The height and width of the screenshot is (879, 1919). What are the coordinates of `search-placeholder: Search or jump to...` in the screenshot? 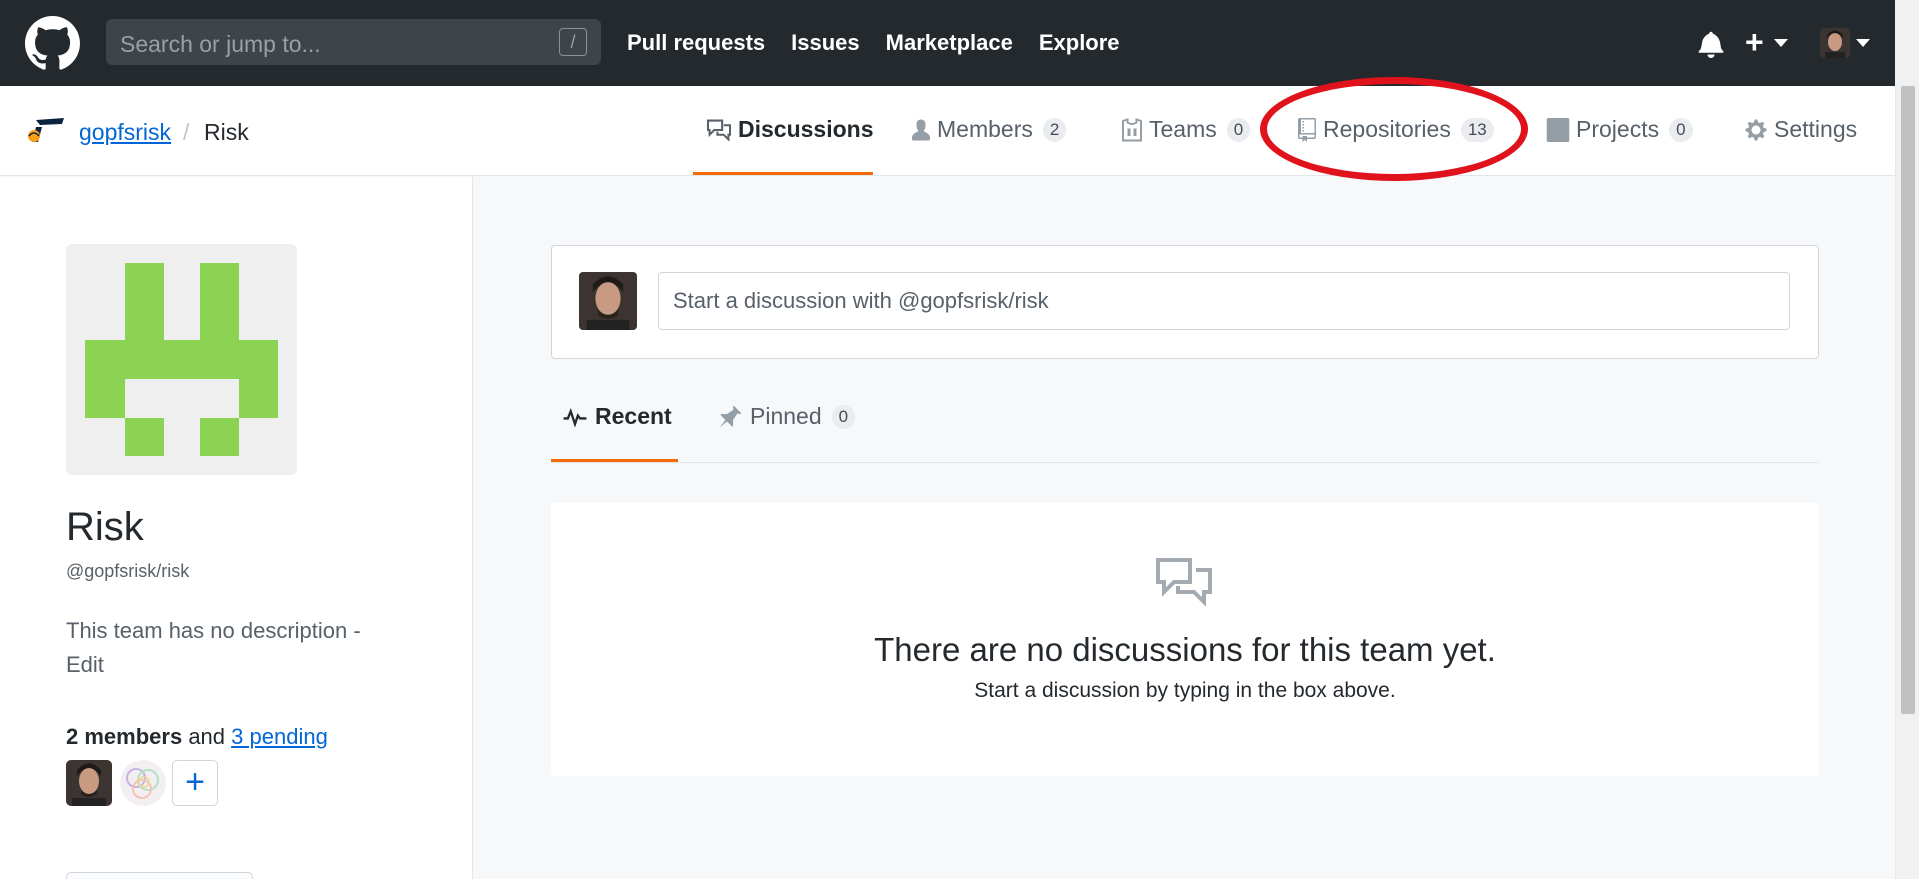 It's located at (220, 44).